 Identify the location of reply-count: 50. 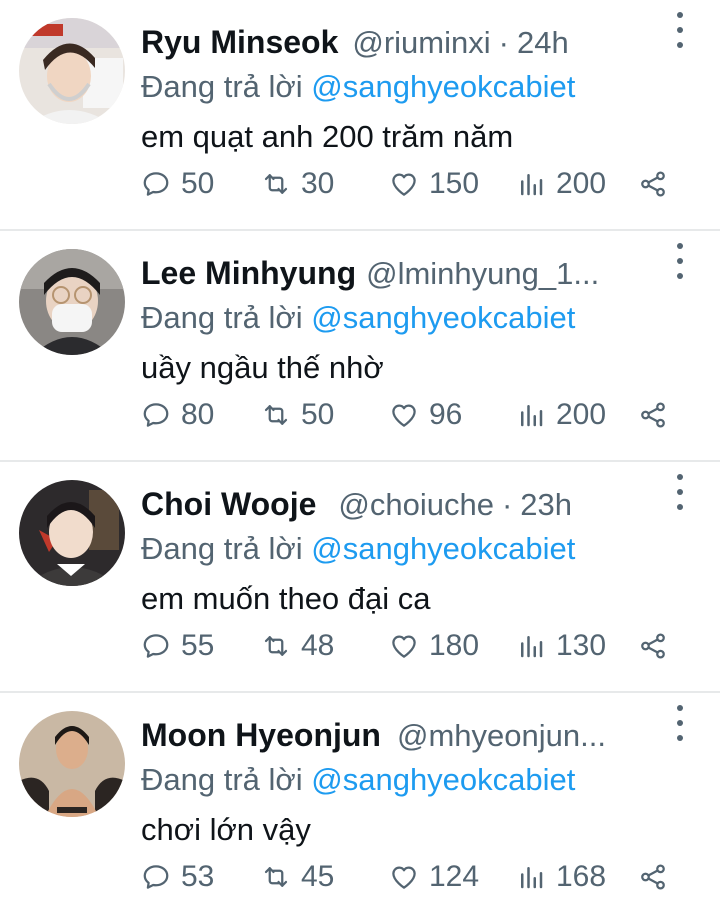
(198, 183).